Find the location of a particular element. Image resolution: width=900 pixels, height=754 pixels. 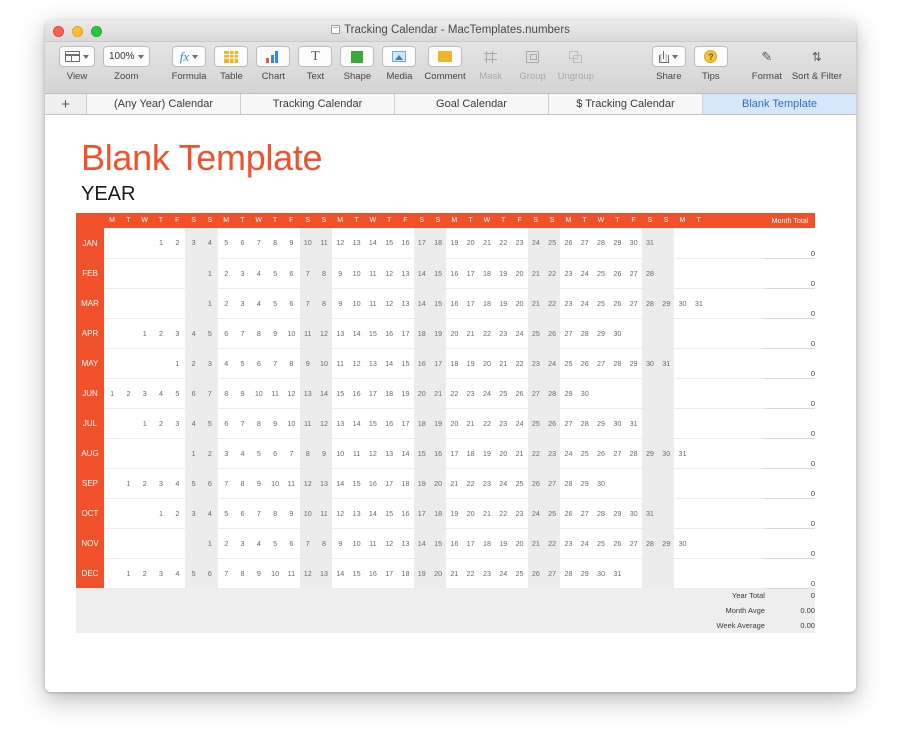

calendar-day-cell: 30 is located at coordinates (601, 483).